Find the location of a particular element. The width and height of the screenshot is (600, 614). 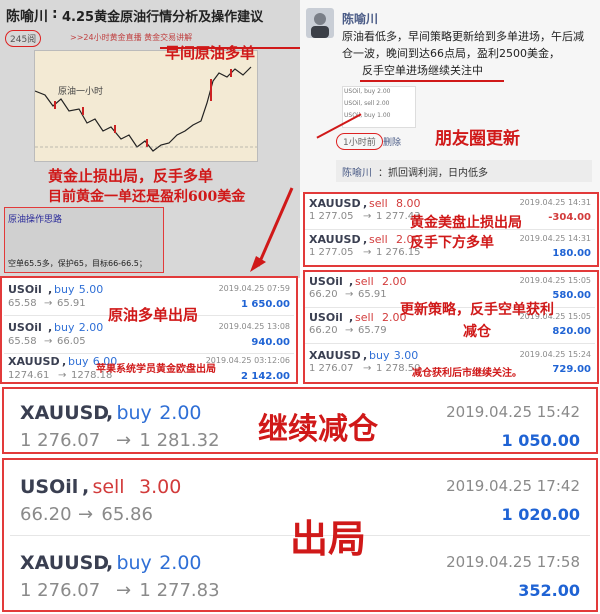

trade-profit: 180.00 is located at coordinates (571, 253).